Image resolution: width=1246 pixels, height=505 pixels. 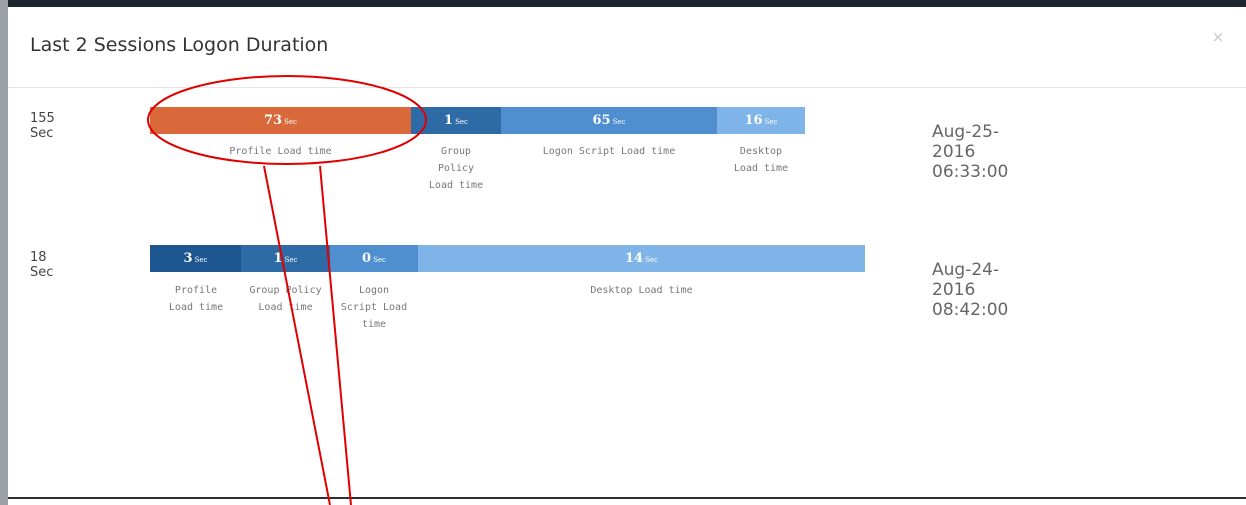 I want to click on segment-logon-script-load: 65 Sec, so click(x=609, y=120).